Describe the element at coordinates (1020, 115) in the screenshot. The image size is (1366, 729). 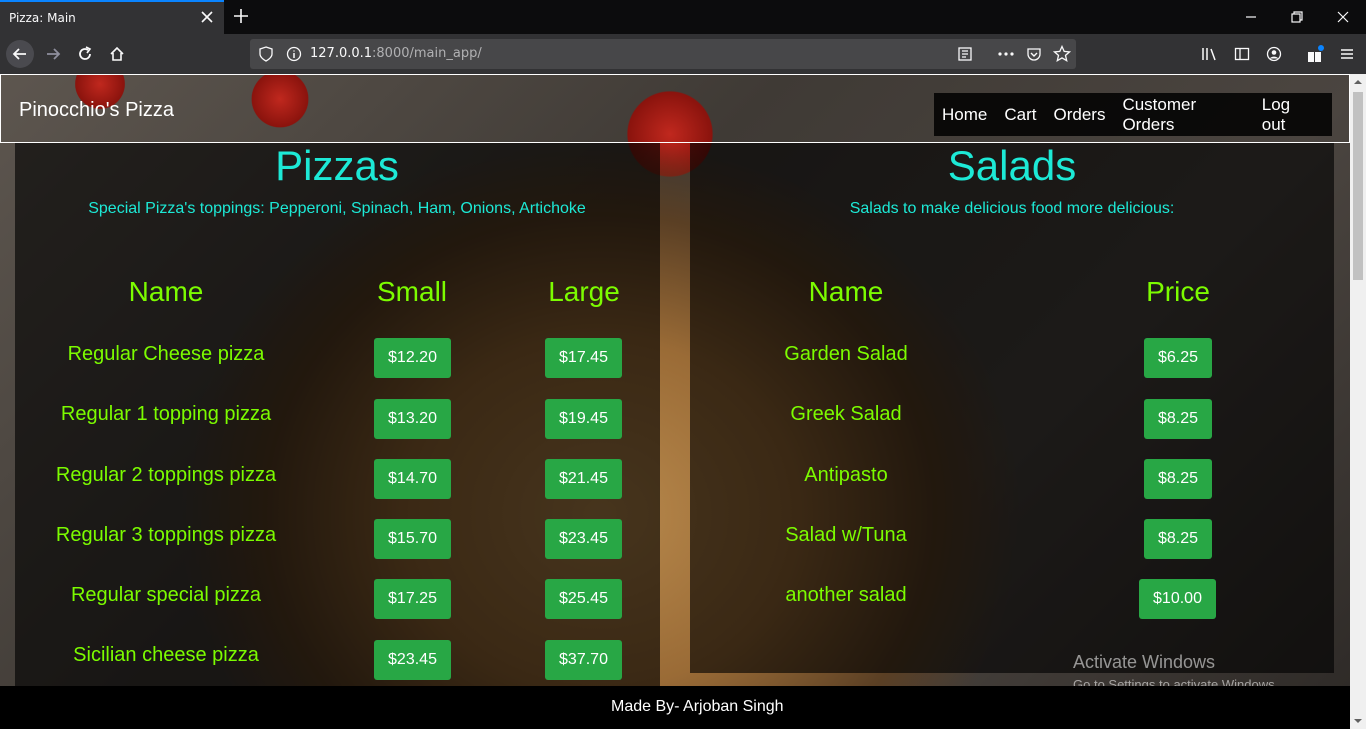
I see `nav-cart: Cart` at that location.